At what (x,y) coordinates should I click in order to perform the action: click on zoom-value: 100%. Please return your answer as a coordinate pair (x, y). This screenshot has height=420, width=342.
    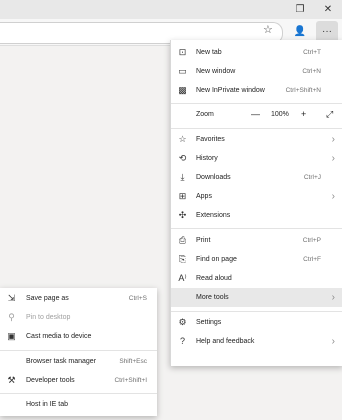
    Looking at the image, I should click on (280, 114).